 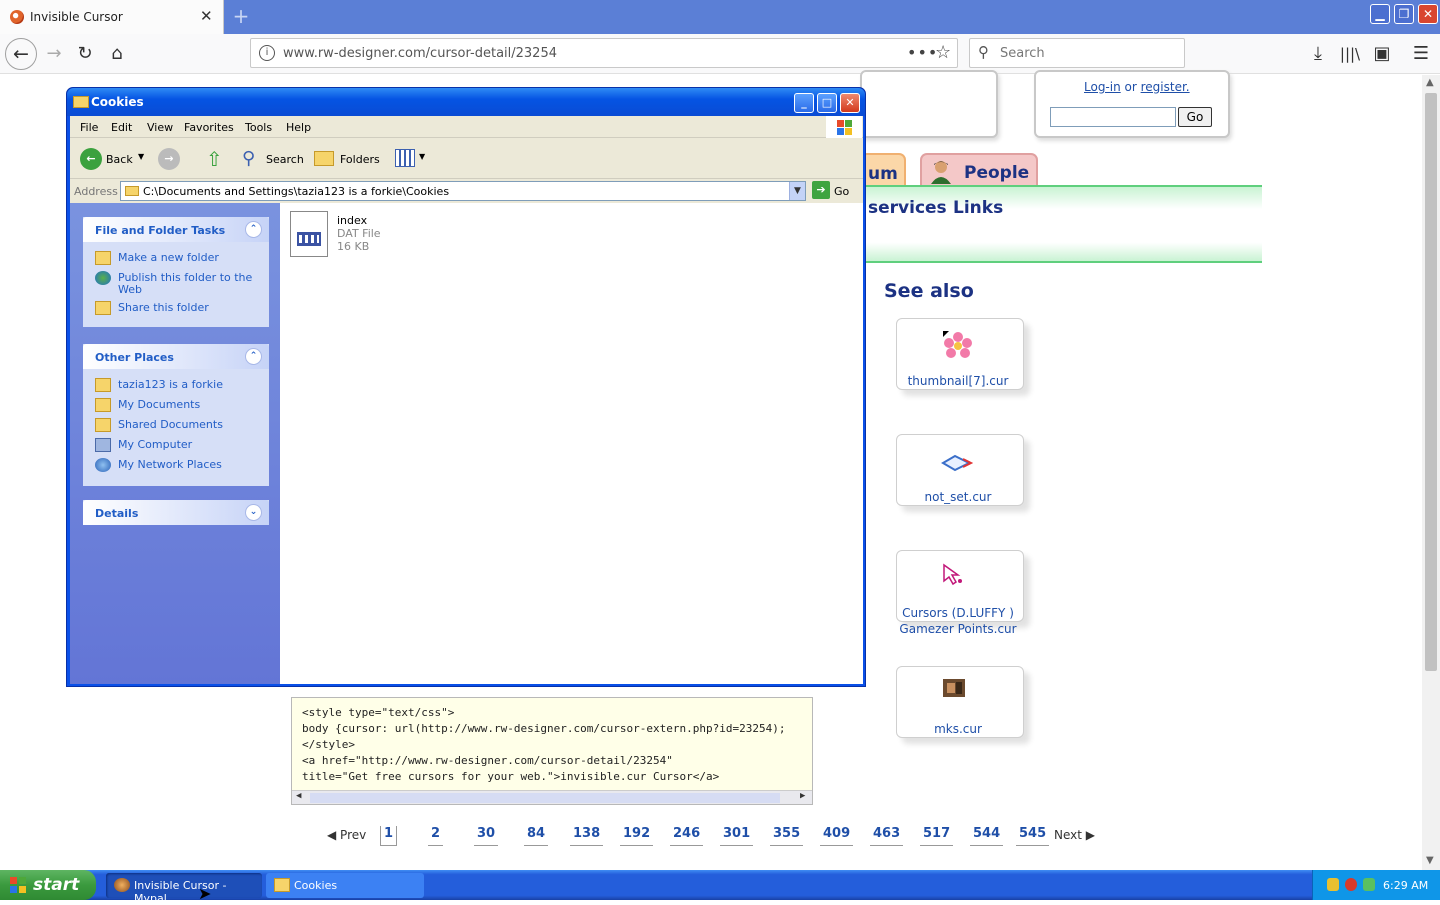 I want to click on page-link: 409, so click(x=837, y=836).